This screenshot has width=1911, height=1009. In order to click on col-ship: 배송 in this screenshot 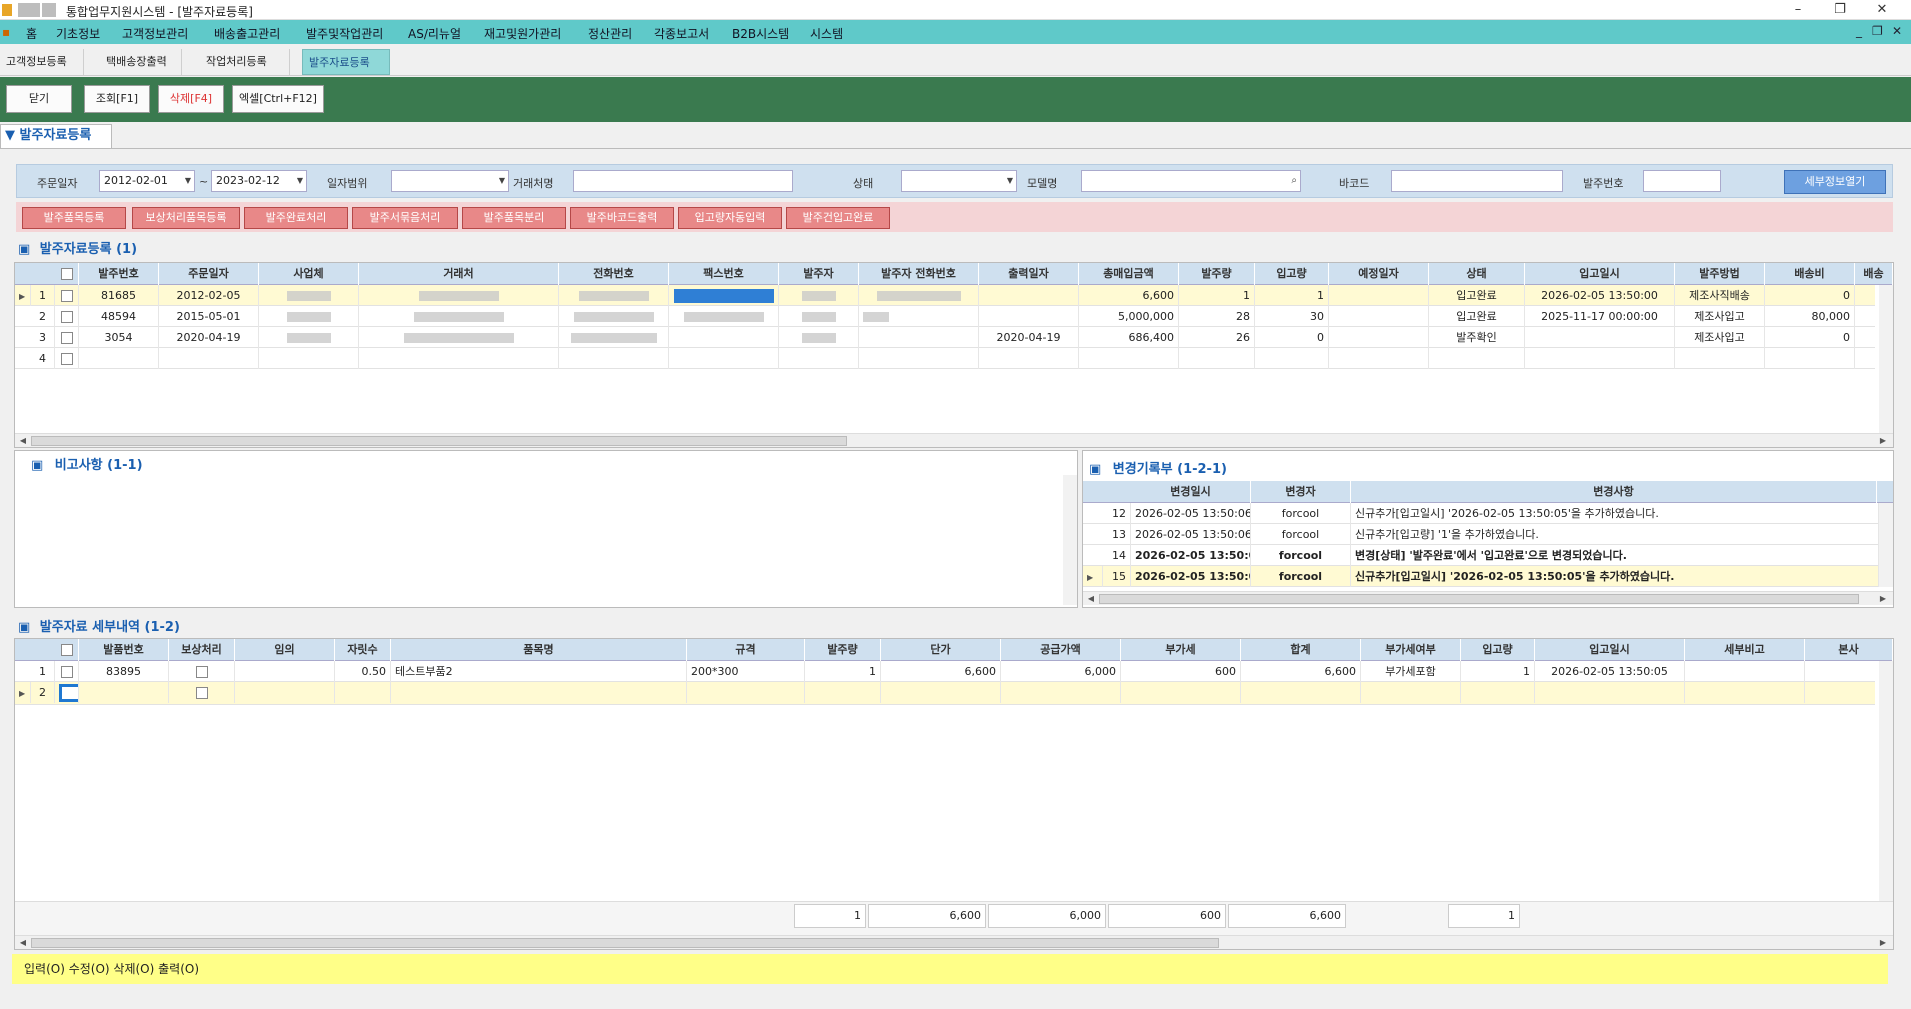, I will do `click(1874, 274)`.